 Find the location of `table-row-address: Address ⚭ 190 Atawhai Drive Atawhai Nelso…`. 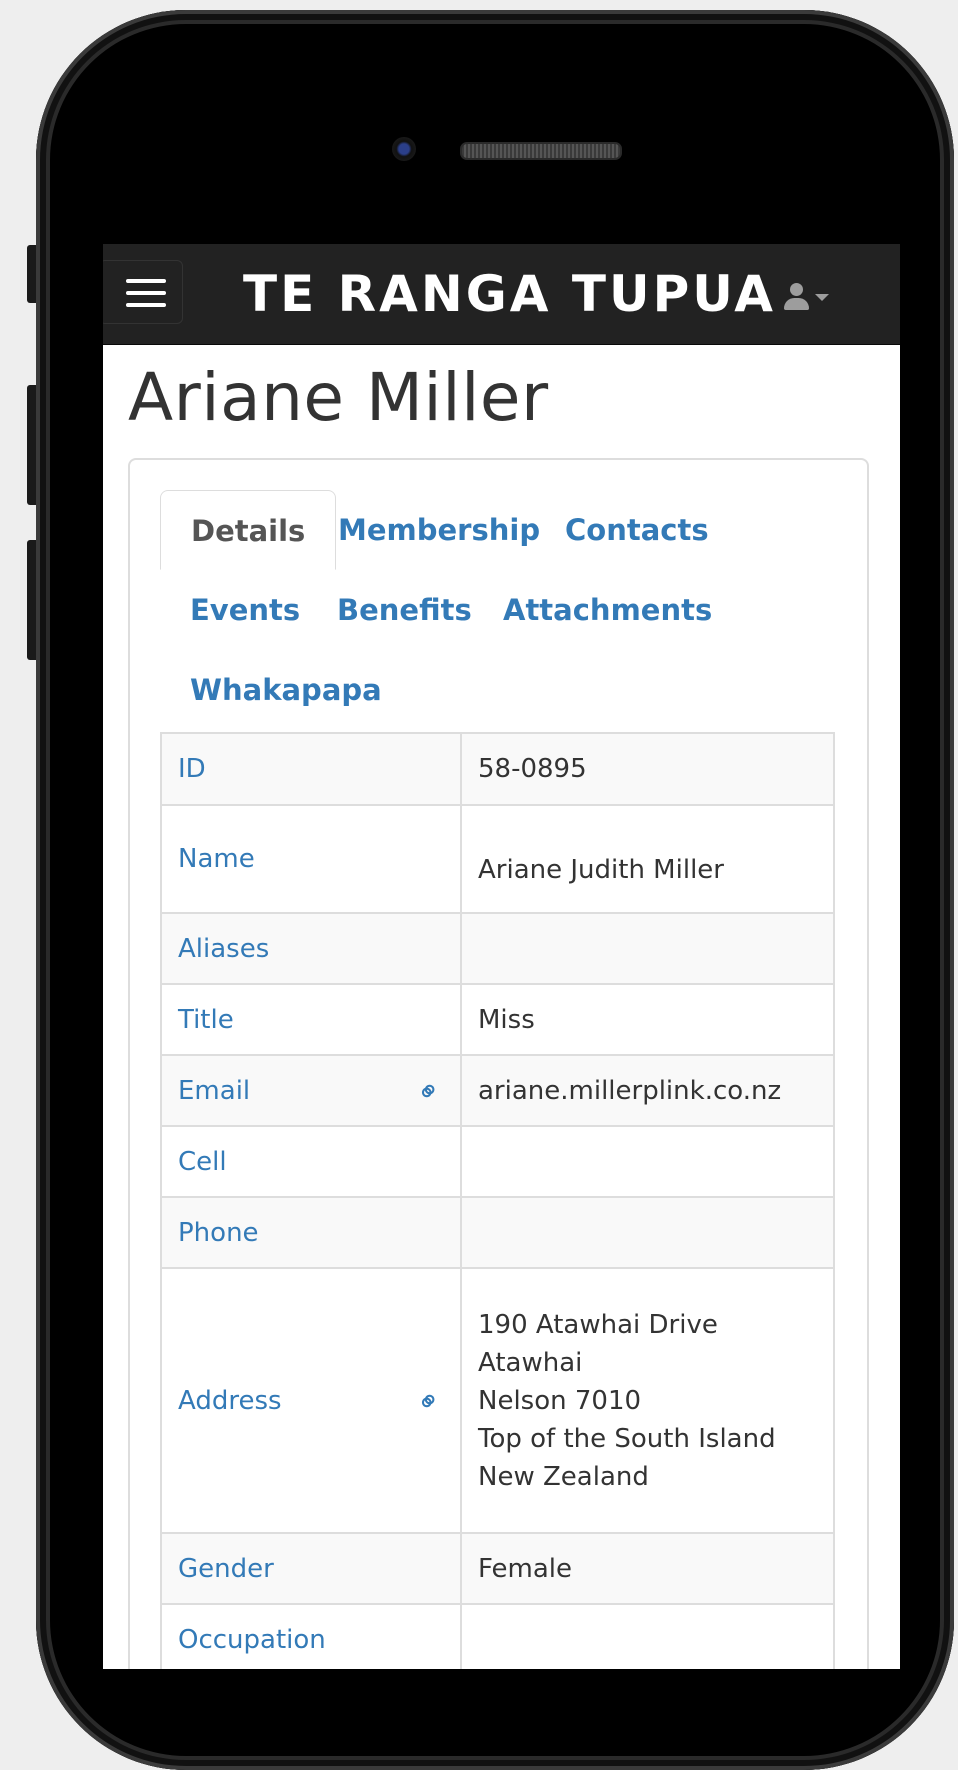

table-row-address: Address ⚭ 190 Atawhai Drive Atawhai Nelso… is located at coordinates (497, 1400).